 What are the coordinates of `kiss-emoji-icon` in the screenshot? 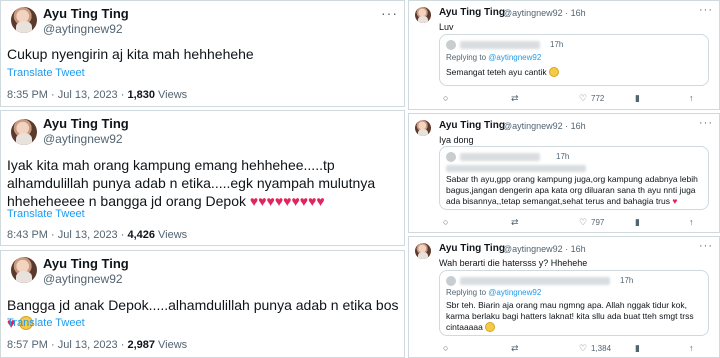 It's located at (554, 72).